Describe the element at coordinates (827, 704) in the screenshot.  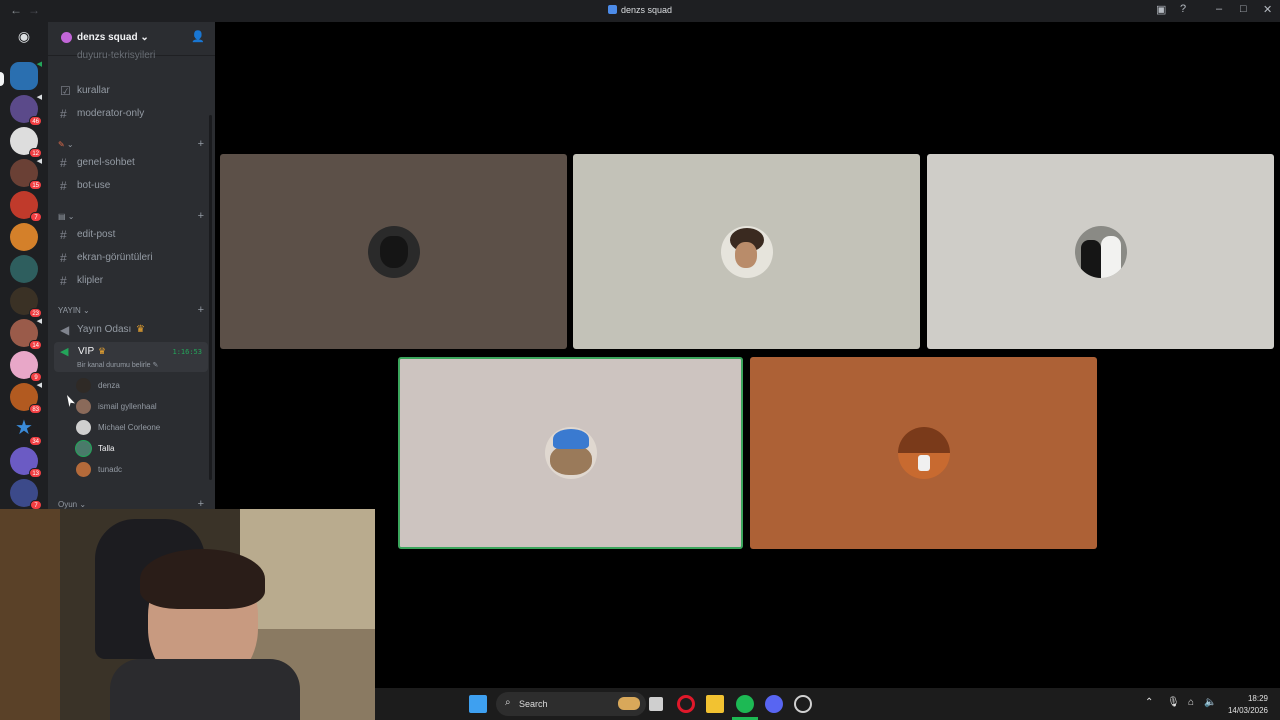
I see `taskbar: ⌕ Search ⌃ 🎙 ⌂ 🔈 18:29 14/03/2026` at that location.